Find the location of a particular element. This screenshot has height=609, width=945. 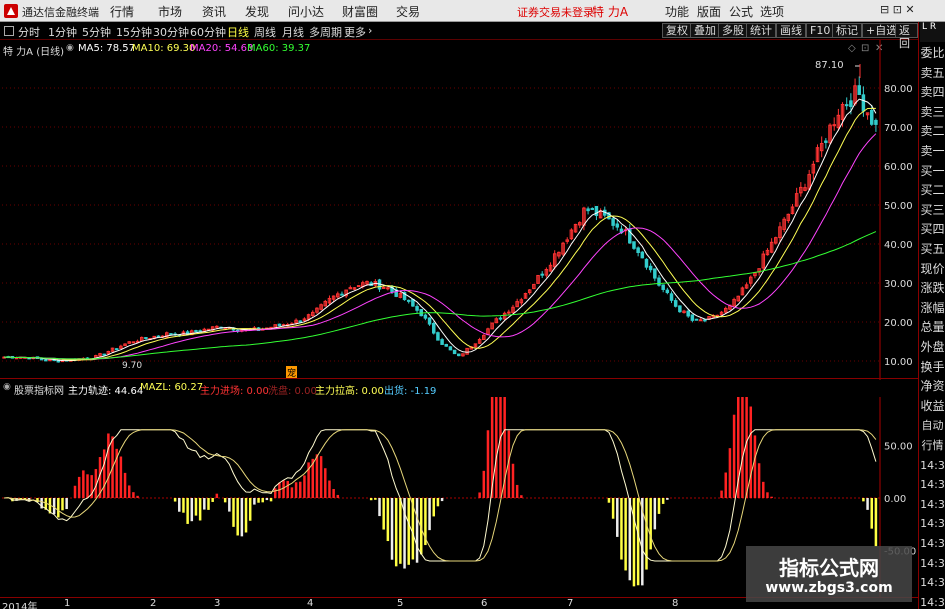

indicator-settings-icon: ◉ is located at coordinates (7, 387).